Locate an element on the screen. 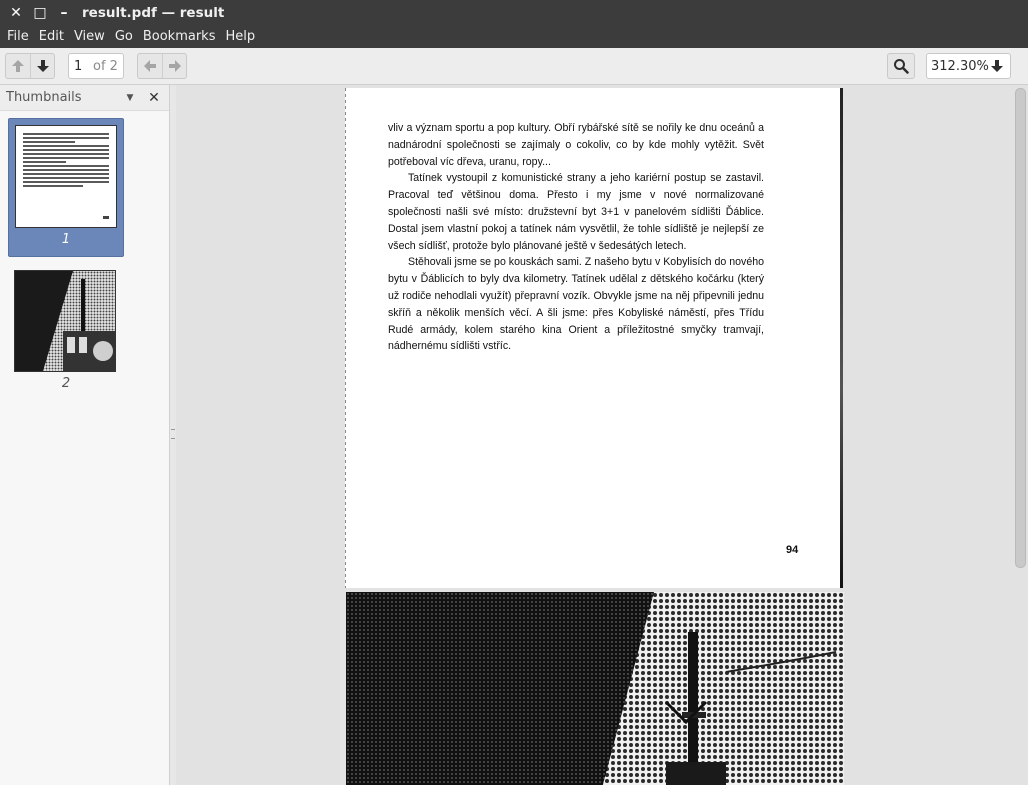  vertical-scrollbar is located at coordinates (1020, 435).